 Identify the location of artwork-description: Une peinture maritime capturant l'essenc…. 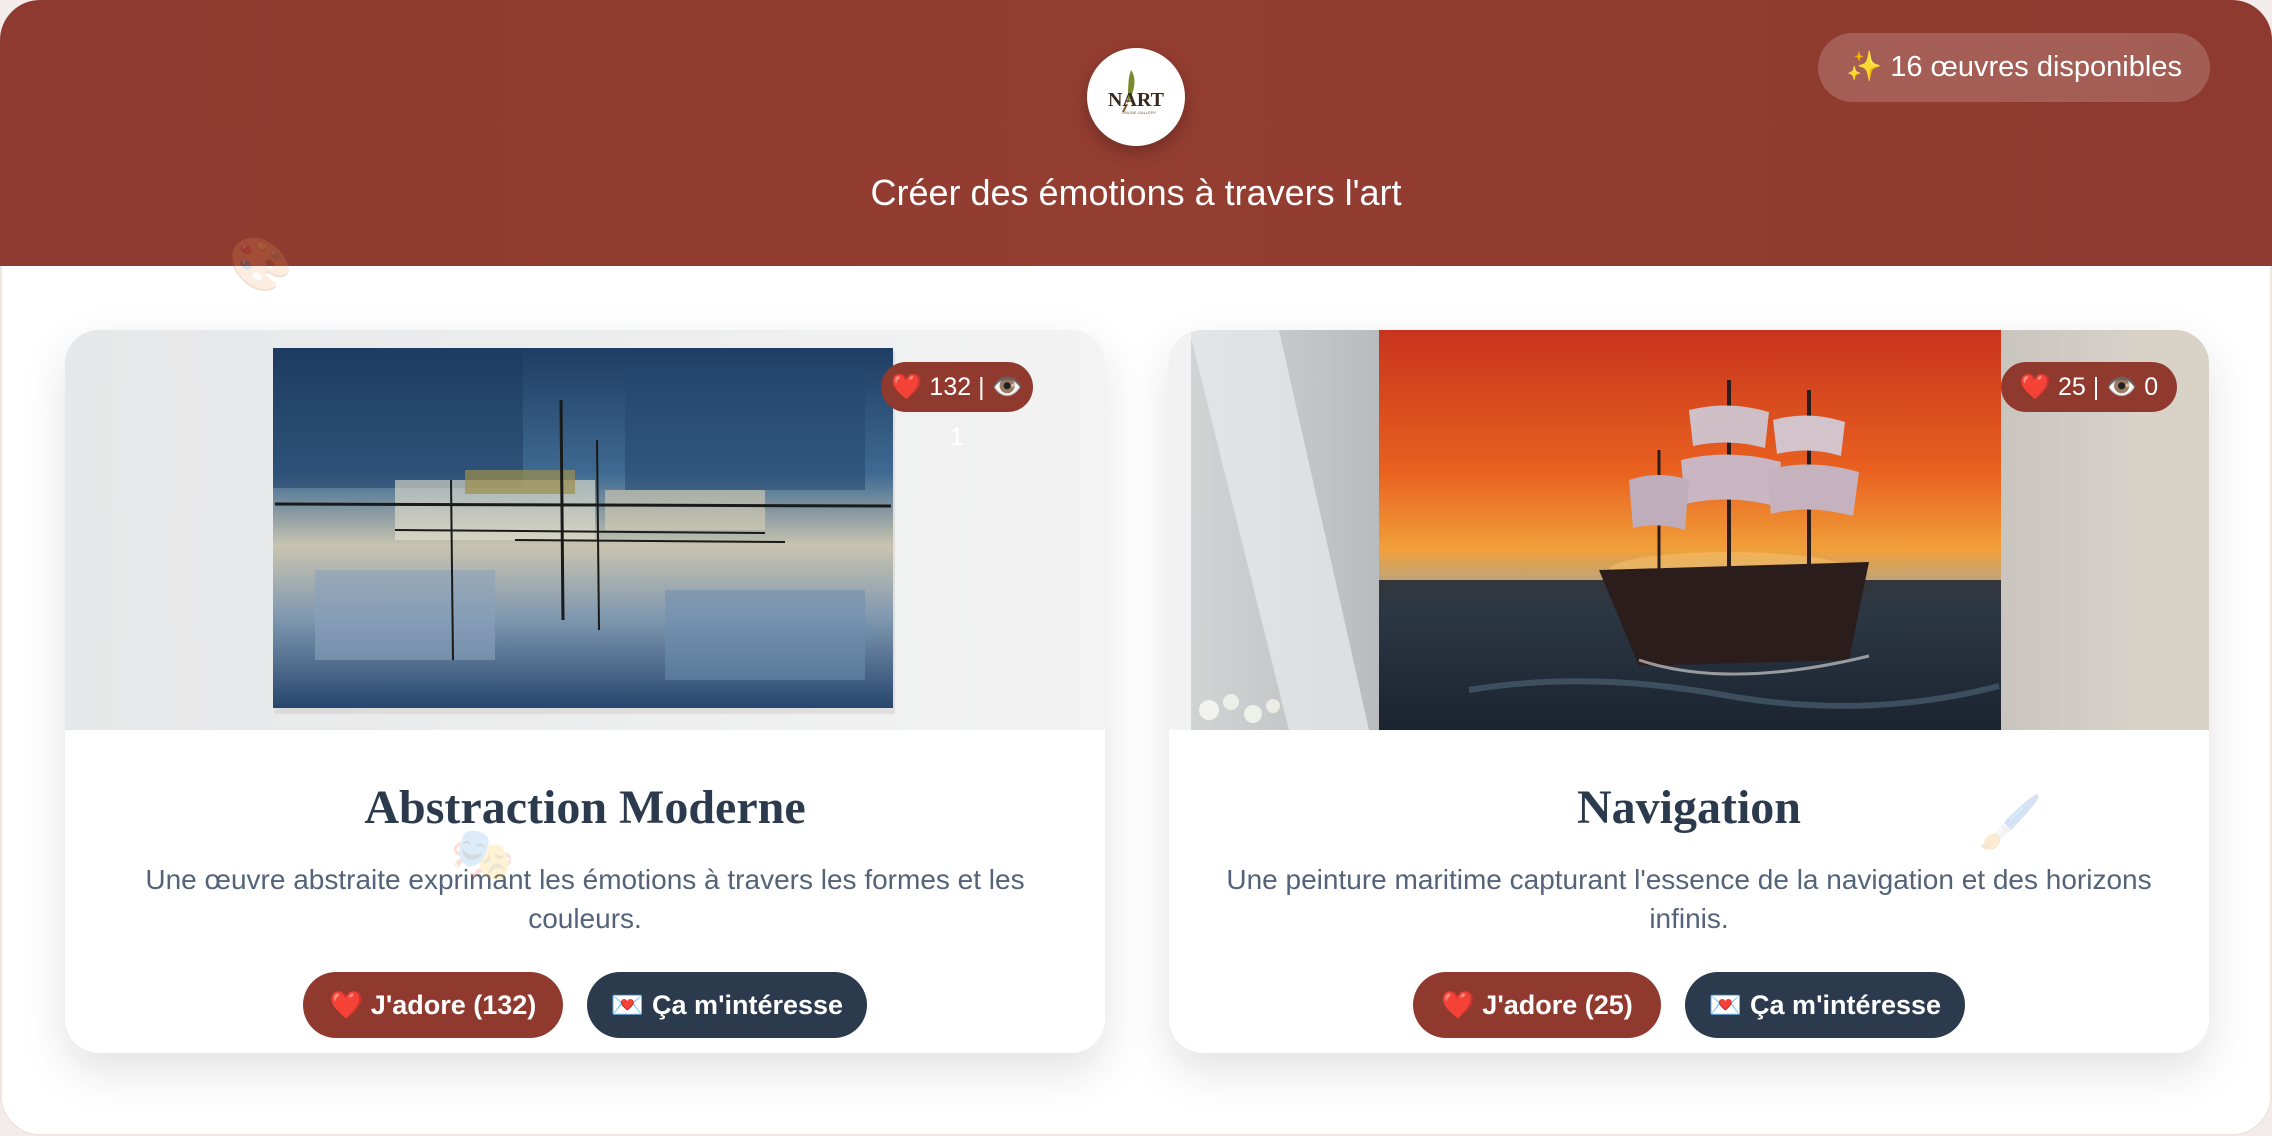
(1689, 899).